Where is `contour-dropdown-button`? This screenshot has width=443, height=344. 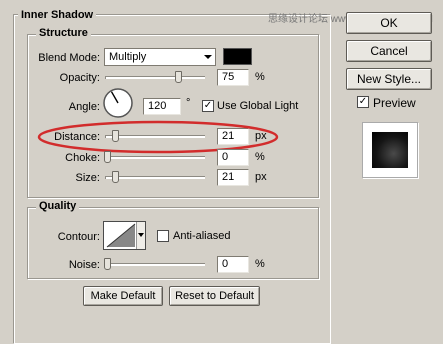 contour-dropdown-button is located at coordinates (140, 235).